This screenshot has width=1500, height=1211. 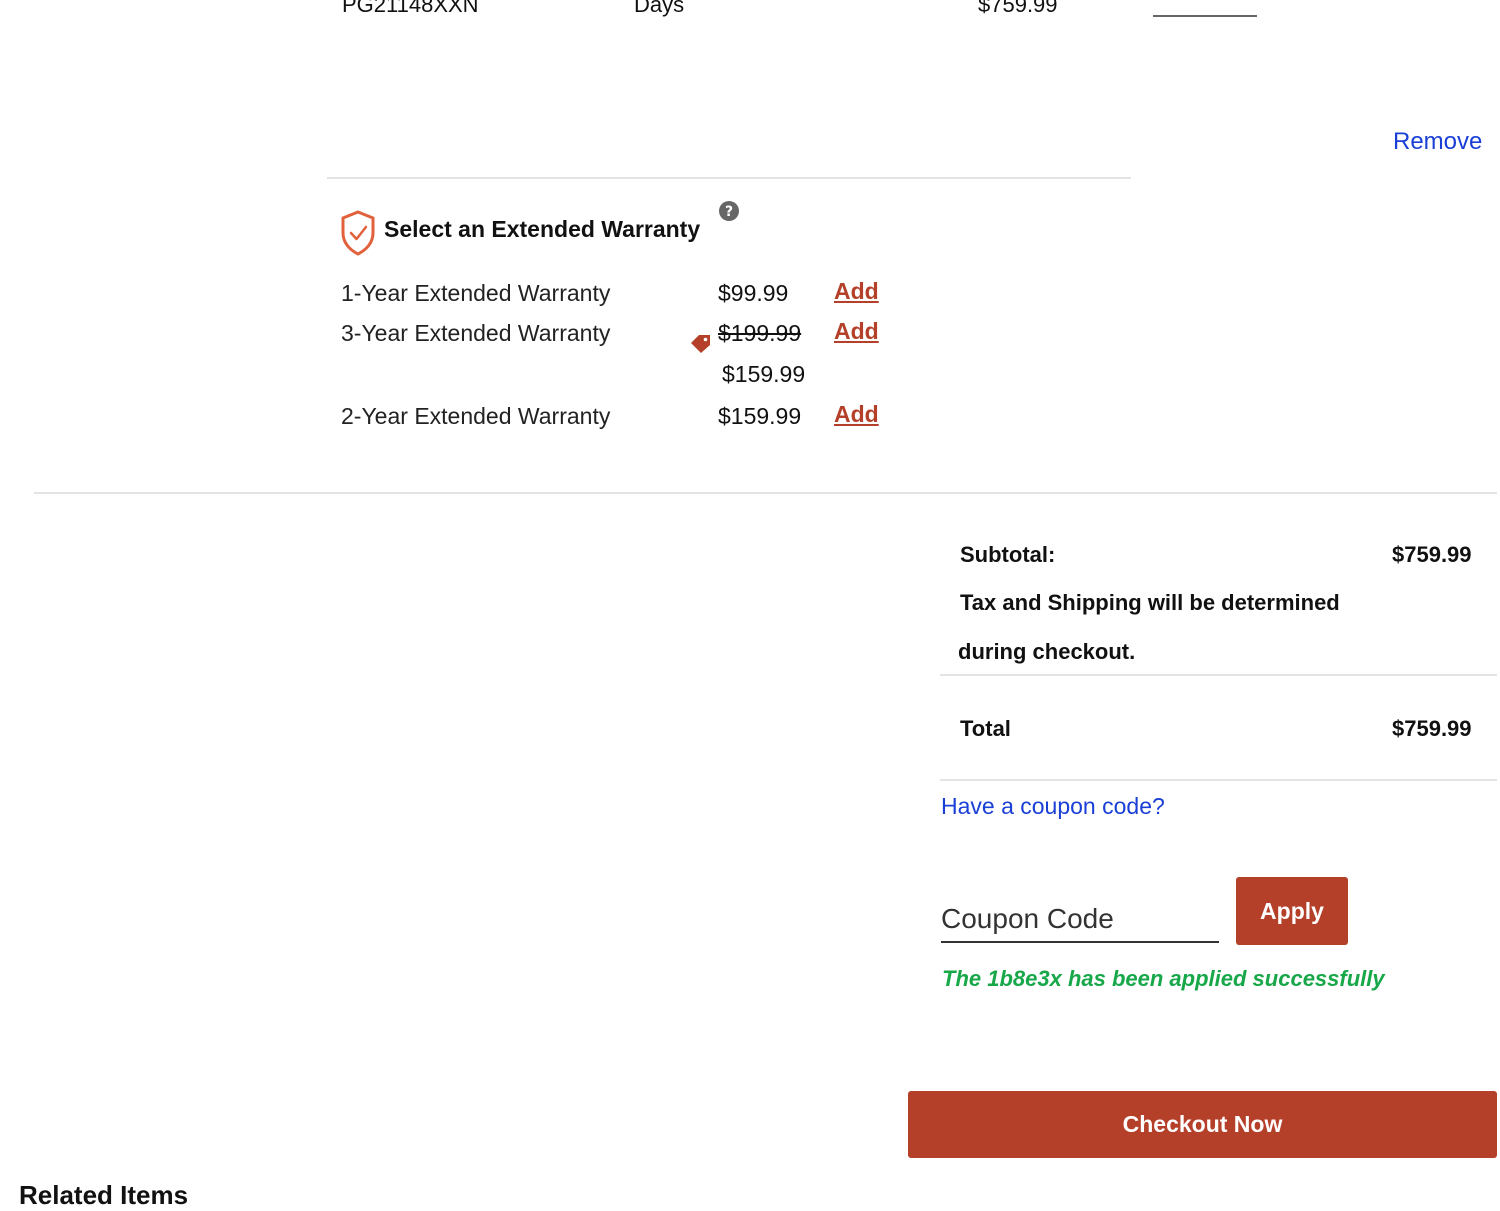 I want to click on question-circle-icon: ?, so click(x=729, y=211).